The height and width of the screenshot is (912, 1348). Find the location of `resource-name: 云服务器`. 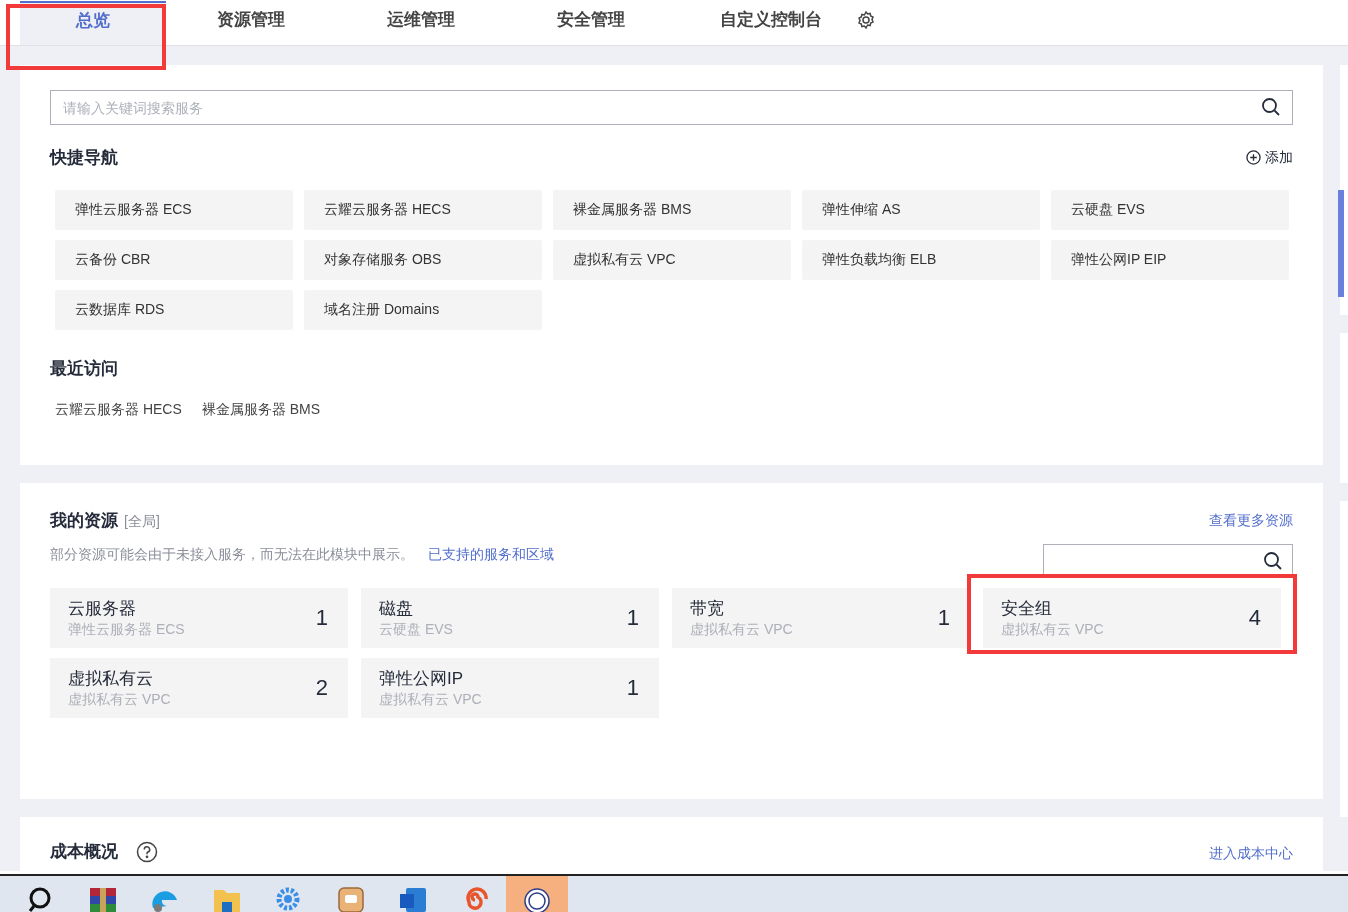

resource-name: 云服务器 is located at coordinates (102, 608).